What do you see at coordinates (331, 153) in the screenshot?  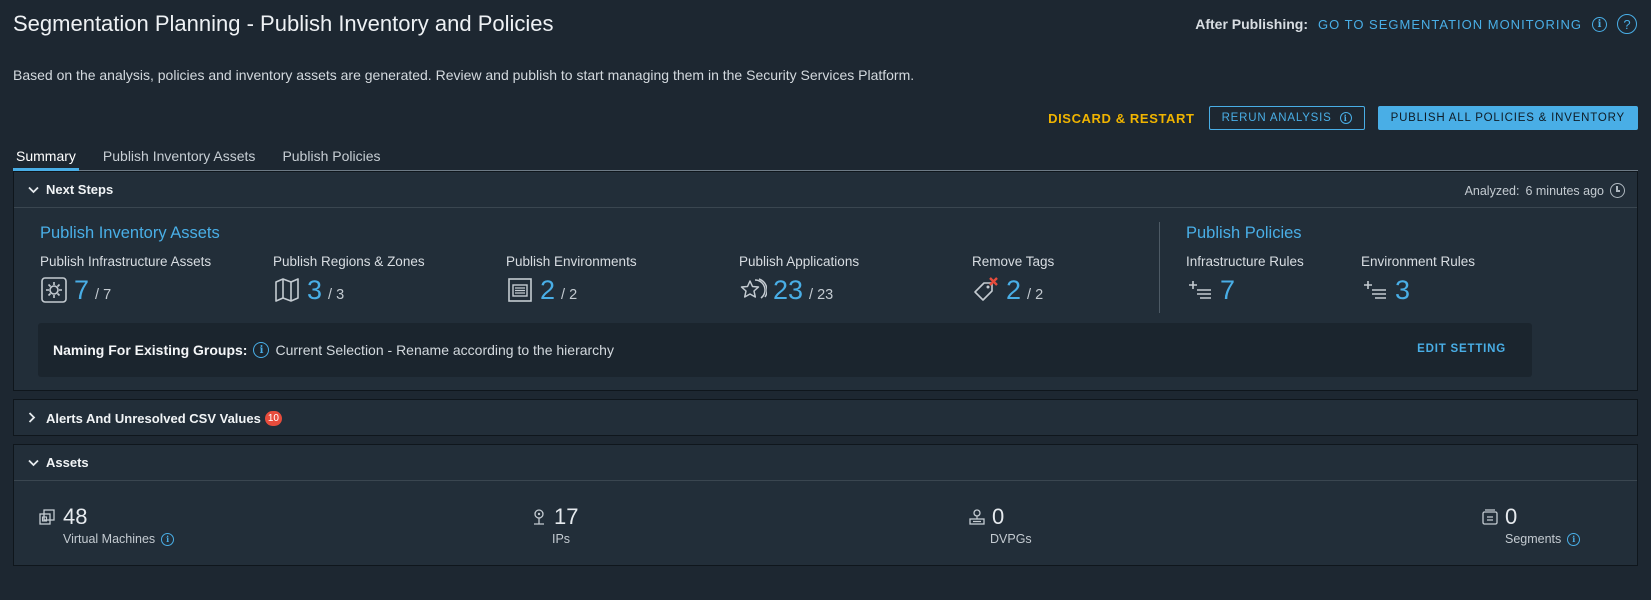 I see `tab-publish-policies: Publish Policies` at bounding box center [331, 153].